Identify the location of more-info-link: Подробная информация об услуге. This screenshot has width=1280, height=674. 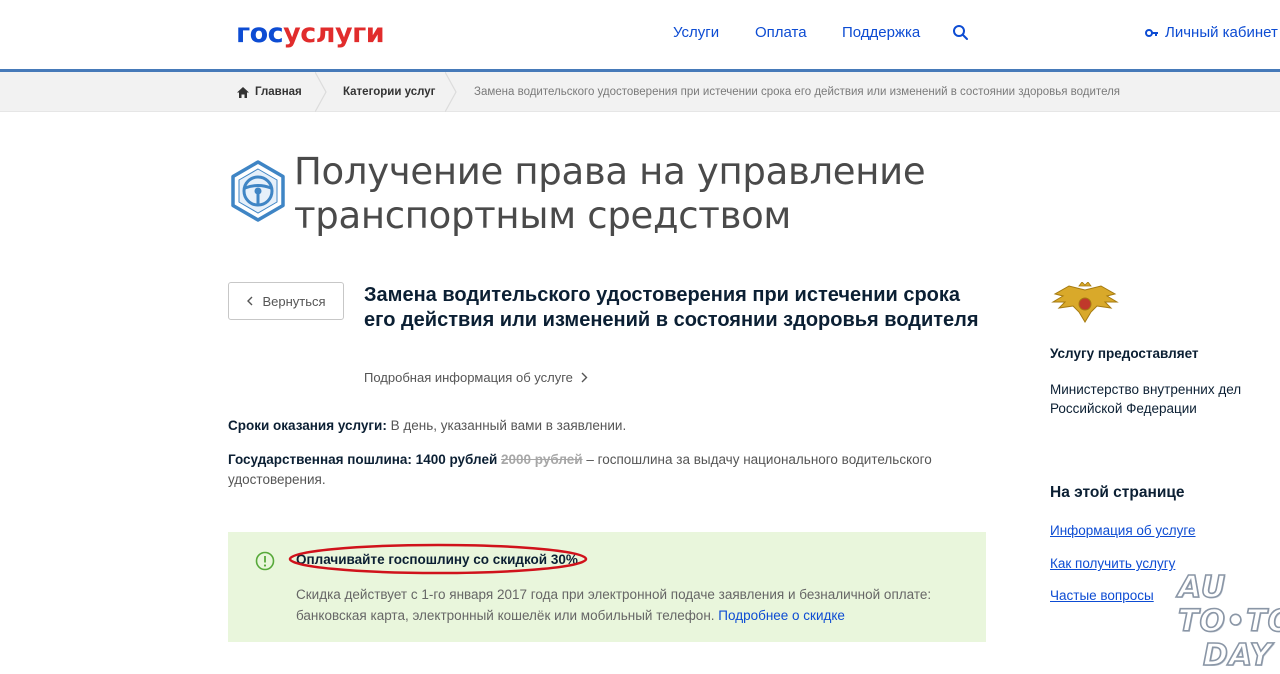
(476, 377).